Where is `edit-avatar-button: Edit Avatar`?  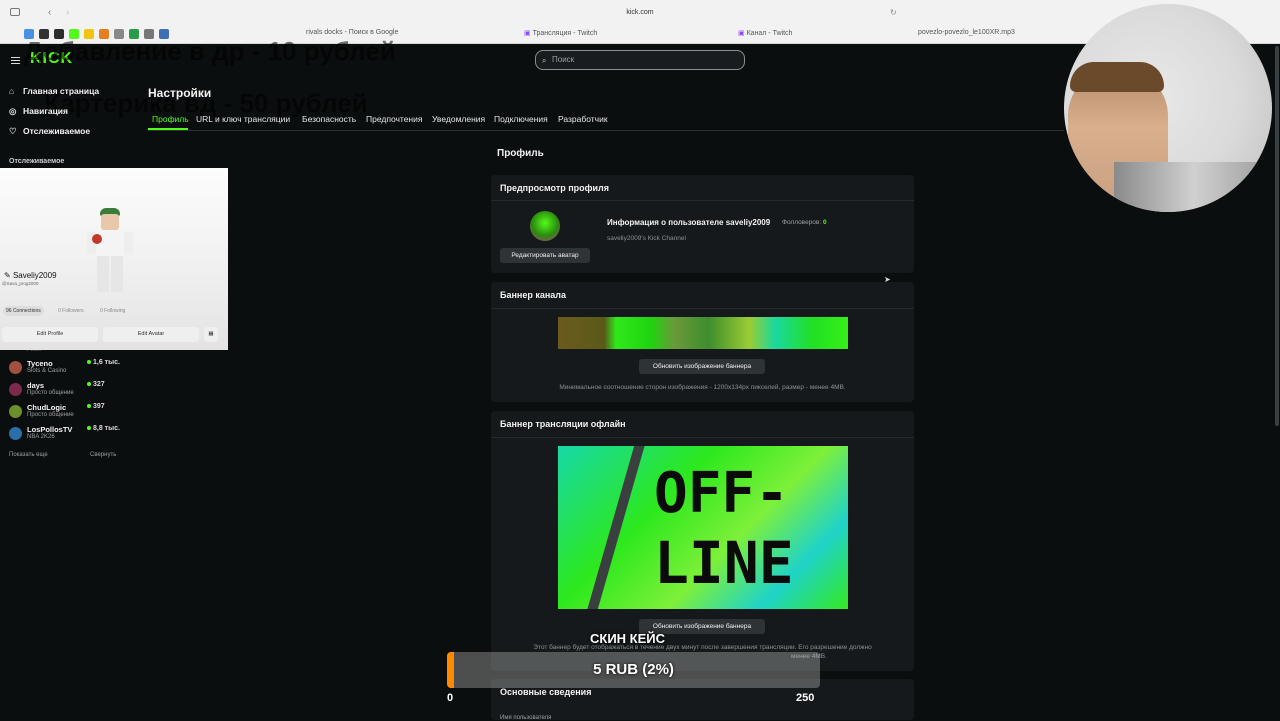 edit-avatar-button: Edit Avatar is located at coordinates (151, 334).